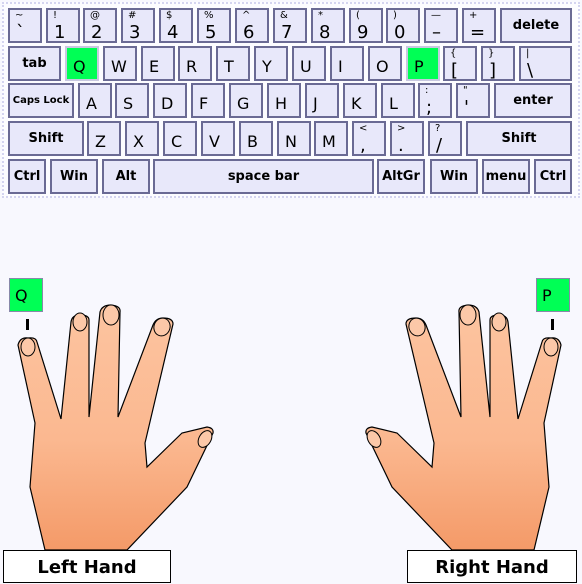  What do you see at coordinates (462, 427) in the screenshot?
I see `right-hand` at bounding box center [462, 427].